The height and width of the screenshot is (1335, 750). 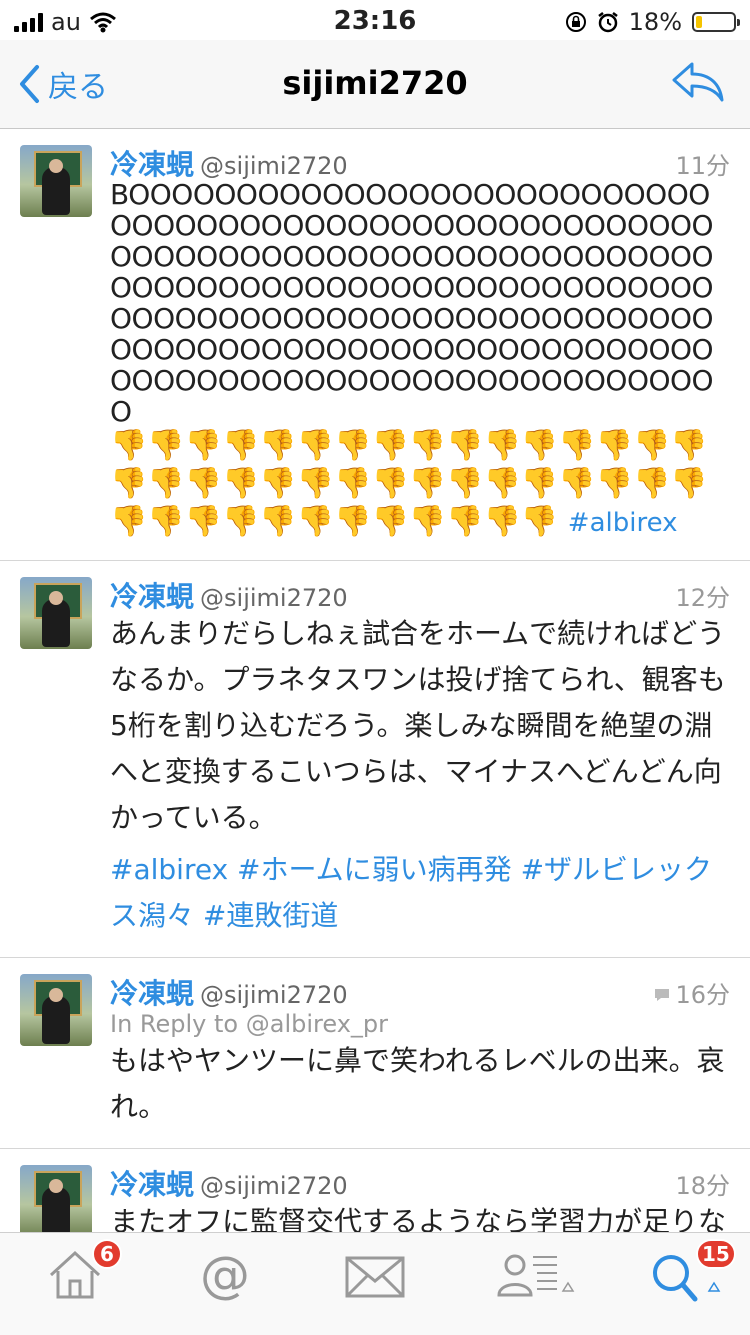 I want to click on in-reply-to: In Reply to @albirex_pr, so click(x=420, y=1024).